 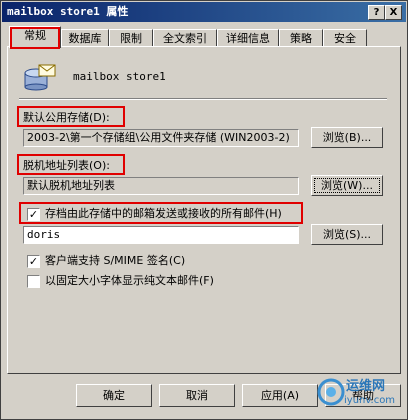 I want to click on default-public-store-field: 2003-2\第一个存储组\公用文件夹存储 (WIN2003-2), so click(x=161, y=138).